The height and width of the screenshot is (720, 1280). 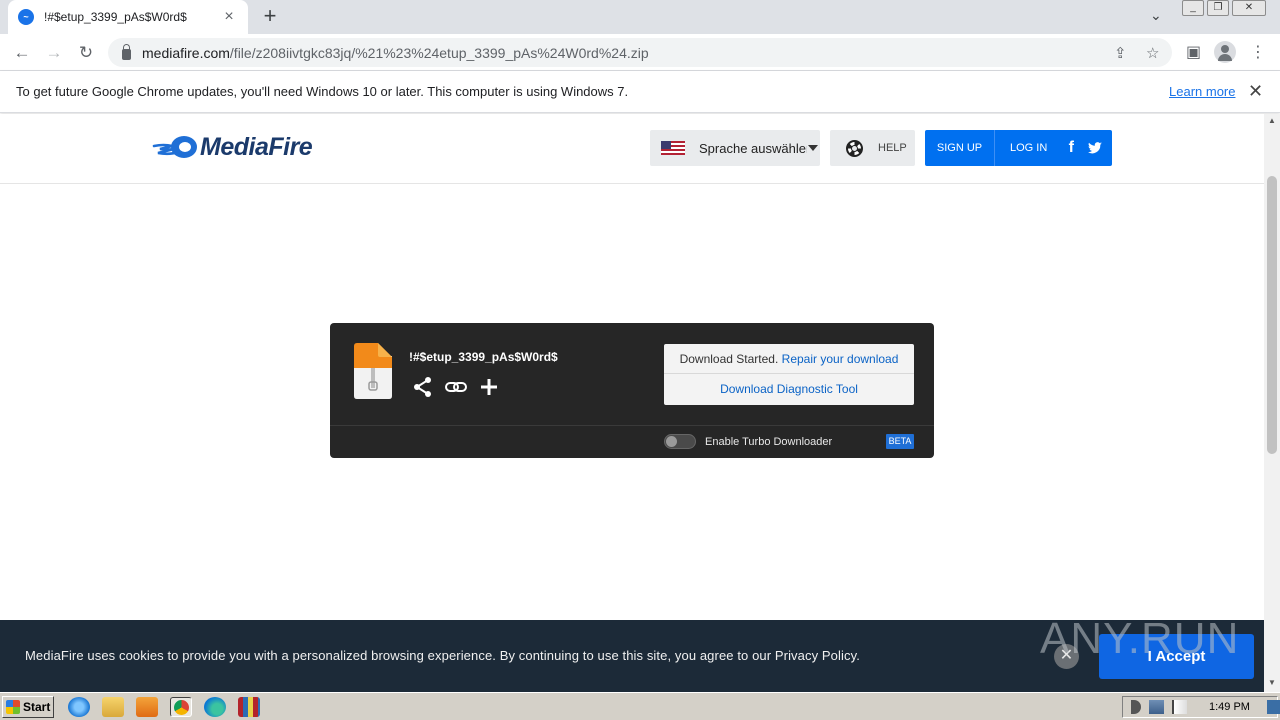 What do you see at coordinates (22, 53) in the screenshot?
I see `back-arrow-icon: ←` at bounding box center [22, 53].